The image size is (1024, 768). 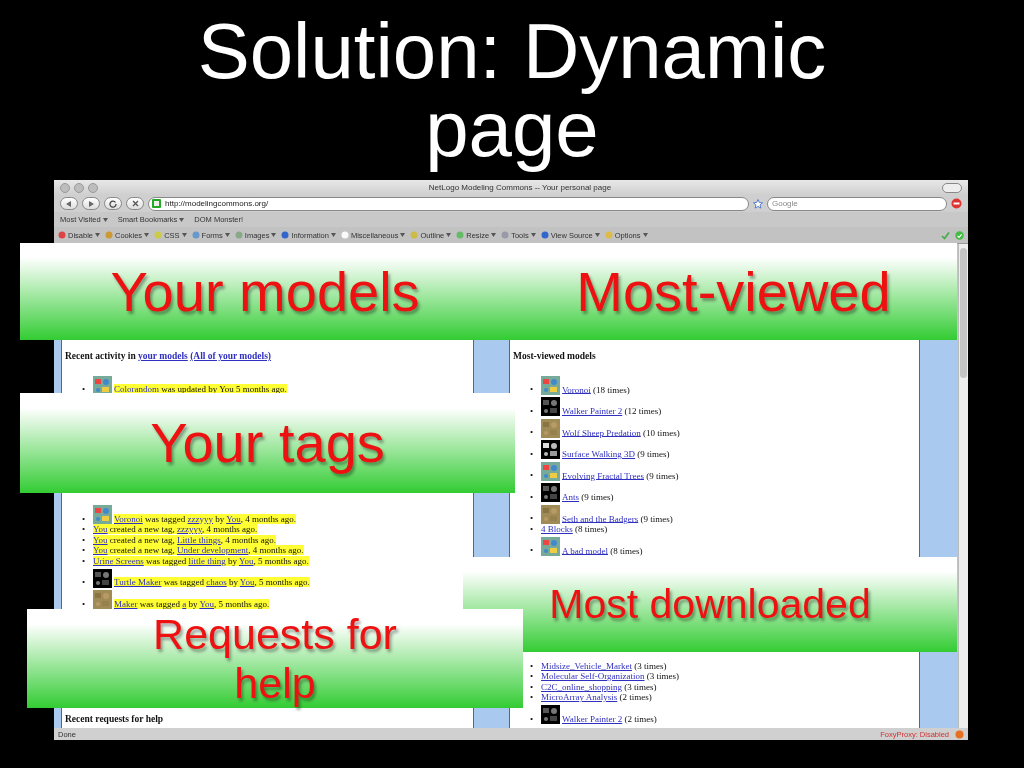 What do you see at coordinates (581, 686) in the screenshot?
I see `model-link: C2C_online_shopping` at bounding box center [581, 686].